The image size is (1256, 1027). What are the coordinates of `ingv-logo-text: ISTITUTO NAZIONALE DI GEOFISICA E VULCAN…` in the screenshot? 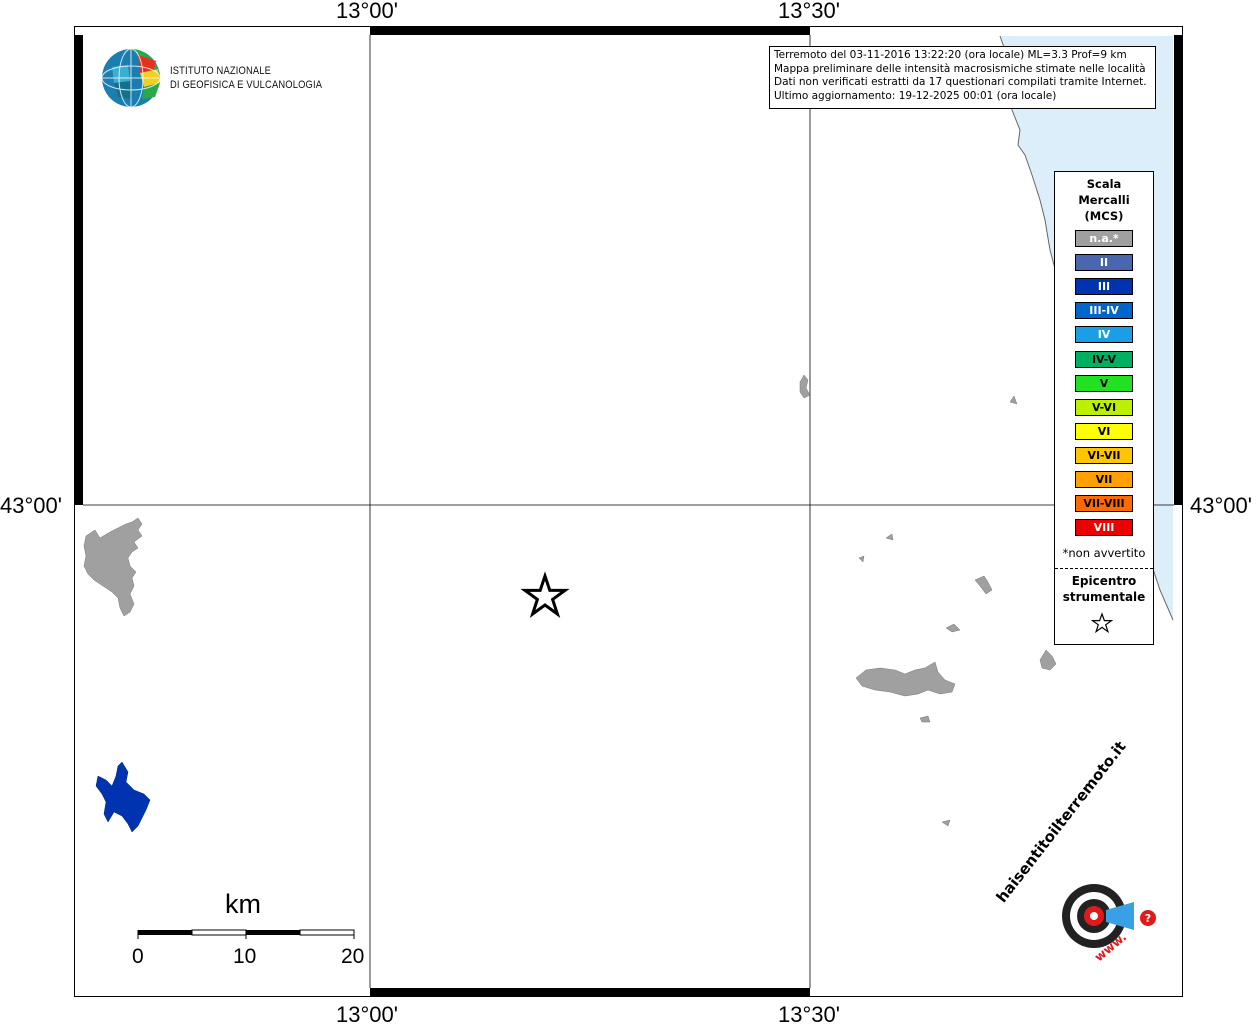 It's located at (246, 78).